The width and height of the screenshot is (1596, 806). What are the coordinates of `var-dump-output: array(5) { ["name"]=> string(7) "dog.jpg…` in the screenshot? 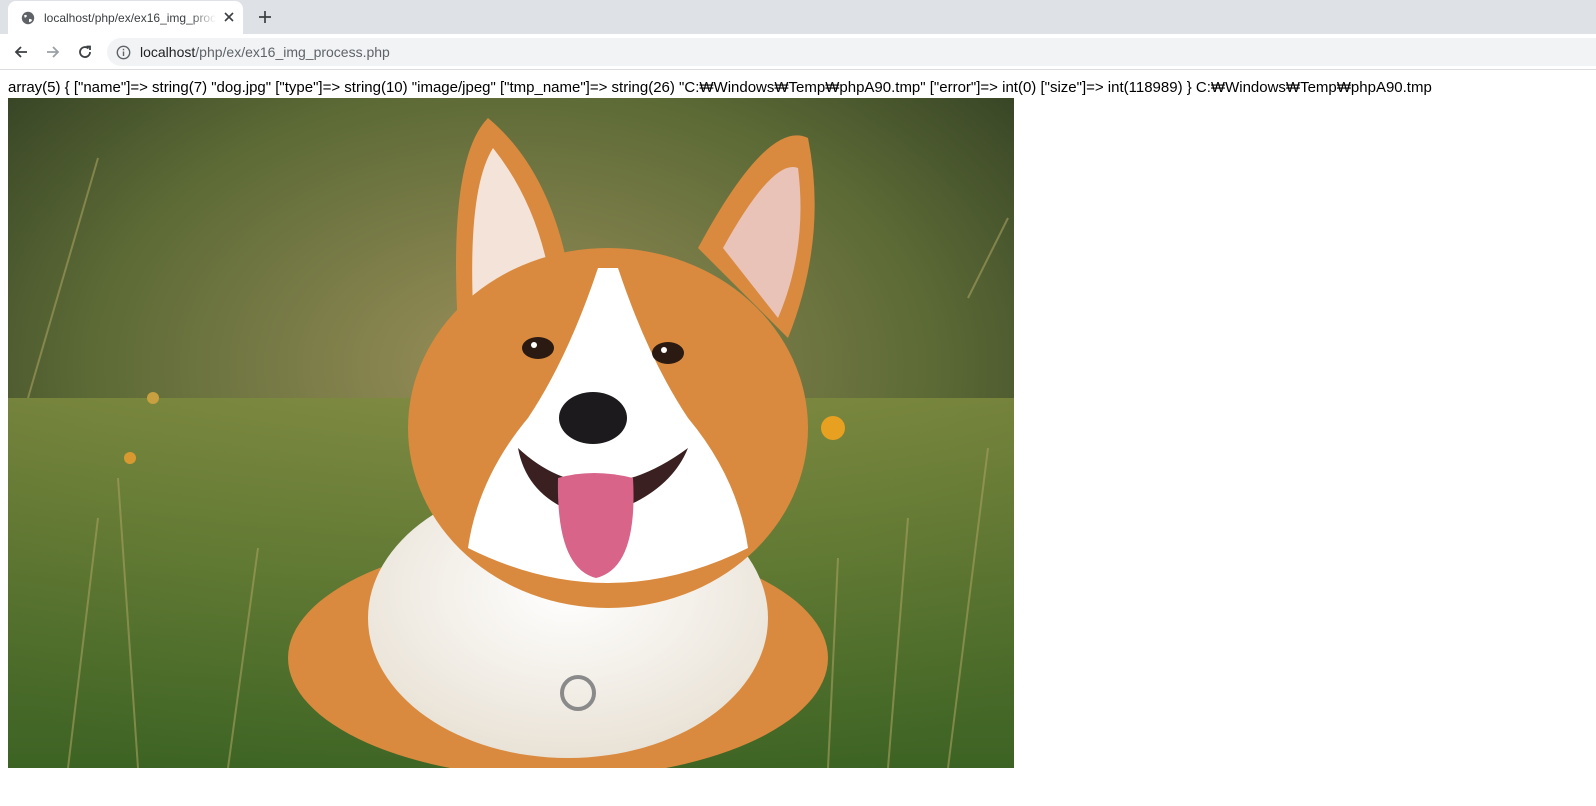 It's located at (720, 87).